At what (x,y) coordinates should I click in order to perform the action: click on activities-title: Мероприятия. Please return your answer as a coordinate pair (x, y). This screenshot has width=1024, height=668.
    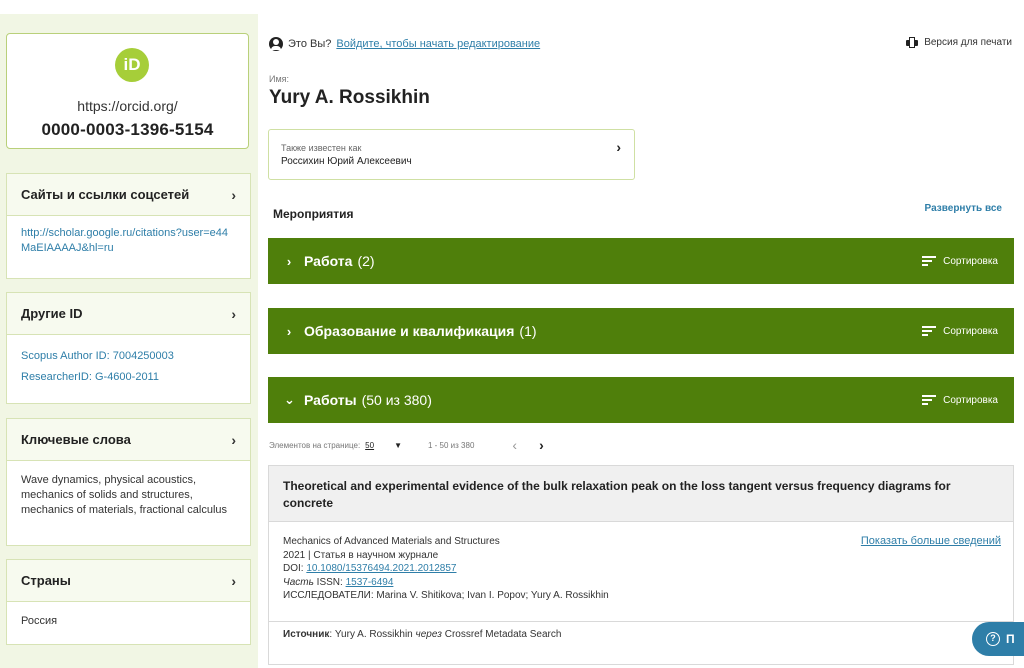
    Looking at the image, I should click on (313, 214).